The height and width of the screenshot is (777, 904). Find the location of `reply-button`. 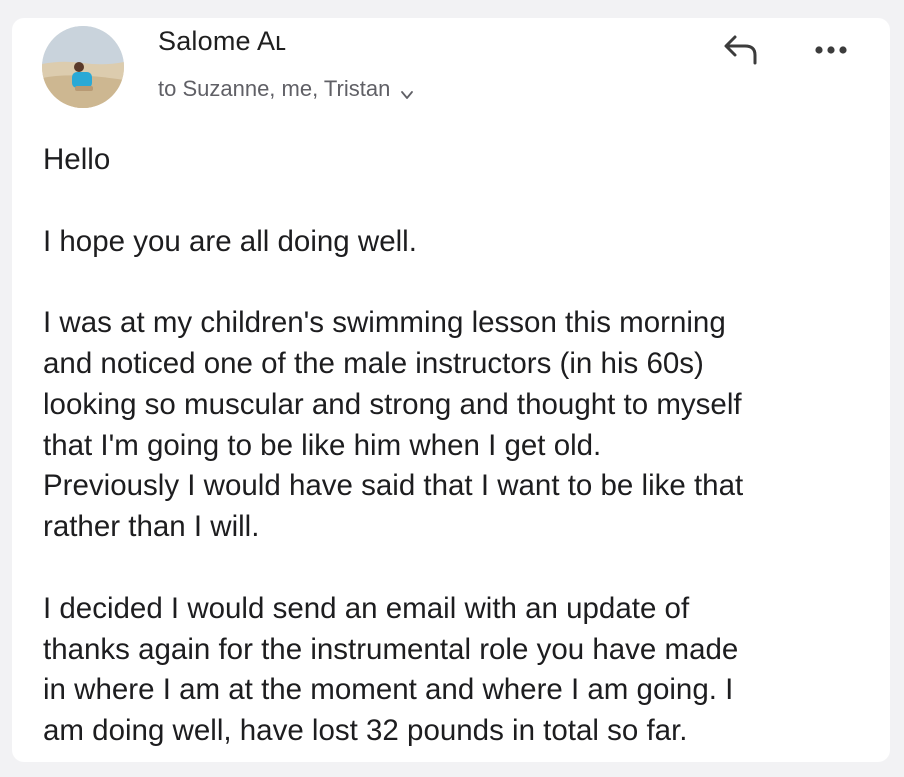

reply-button is located at coordinates (741, 50).